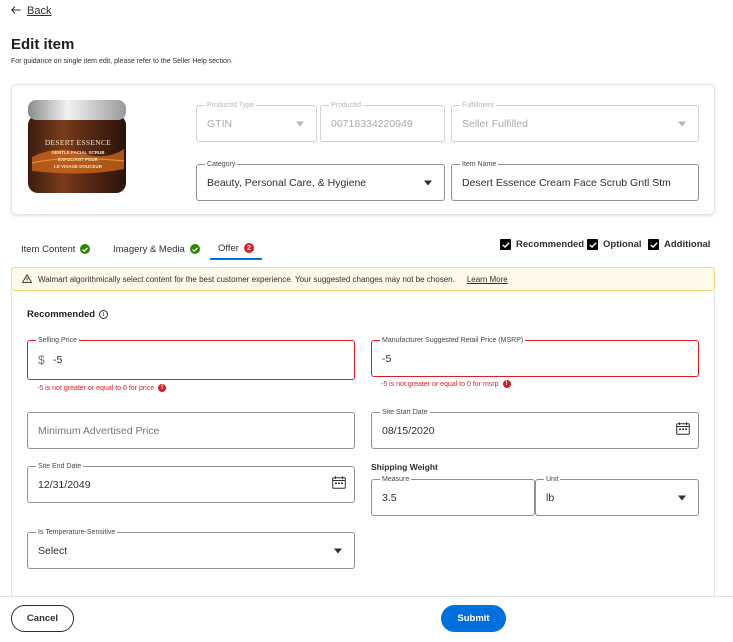 The width and height of the screenshot is (733, 642). What do you see at coordinates (78, 152) in the screenshot?
I see `jar-line-1: GENTLE FACIAL SCRUB` at bounding box center [78, 152].